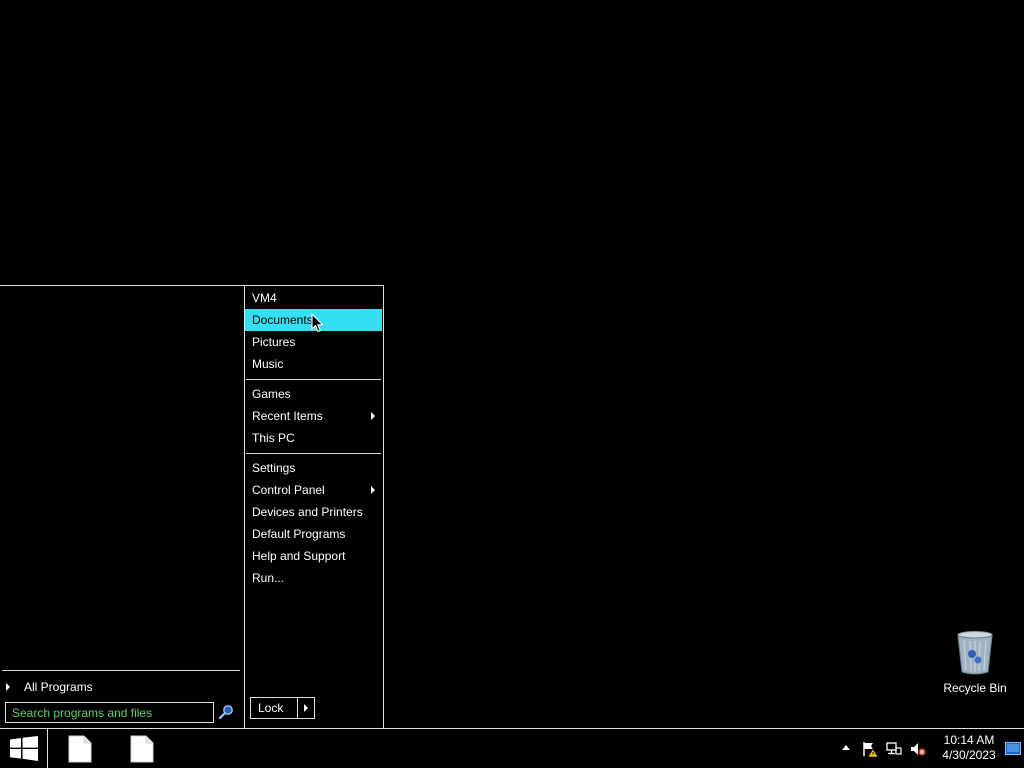 This screenshot has height=768, width=1024. What do you see at coordinates (8, 687) in the screenshot?
I see `expand-arrow-icon` at bounding box center [8, 687].